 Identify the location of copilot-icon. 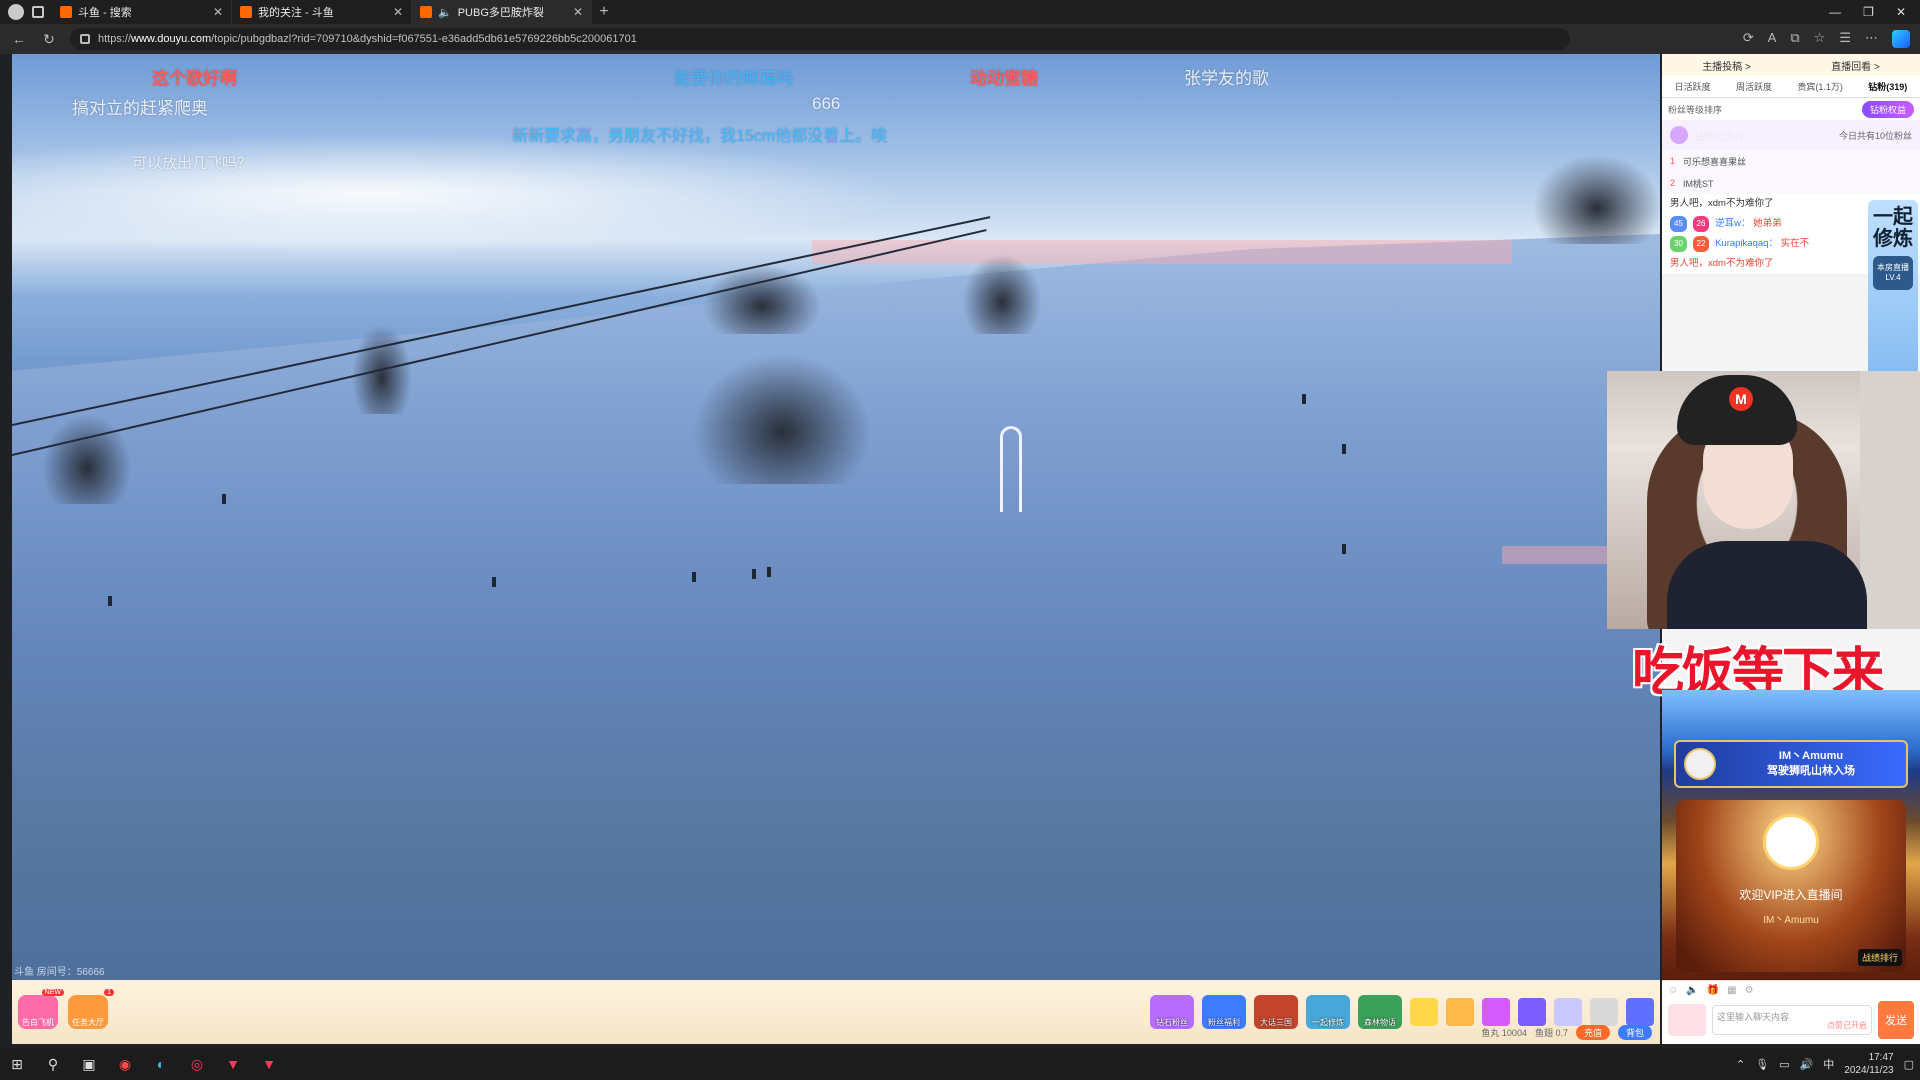
(1901, 39).